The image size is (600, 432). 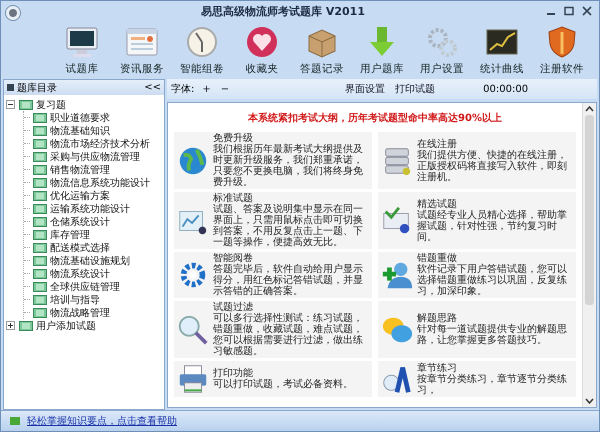 I want to click on feature-description: 按章节分类练习，章节逐节分类练习，, so click(x=492, y=385).